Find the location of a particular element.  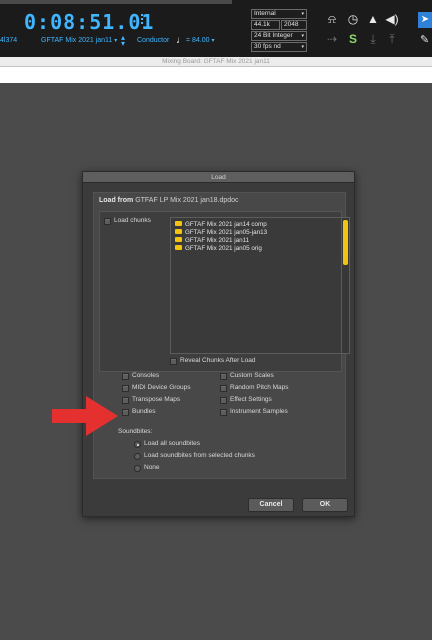

bundles-label: Bundles is located at coordinates (144, 411).